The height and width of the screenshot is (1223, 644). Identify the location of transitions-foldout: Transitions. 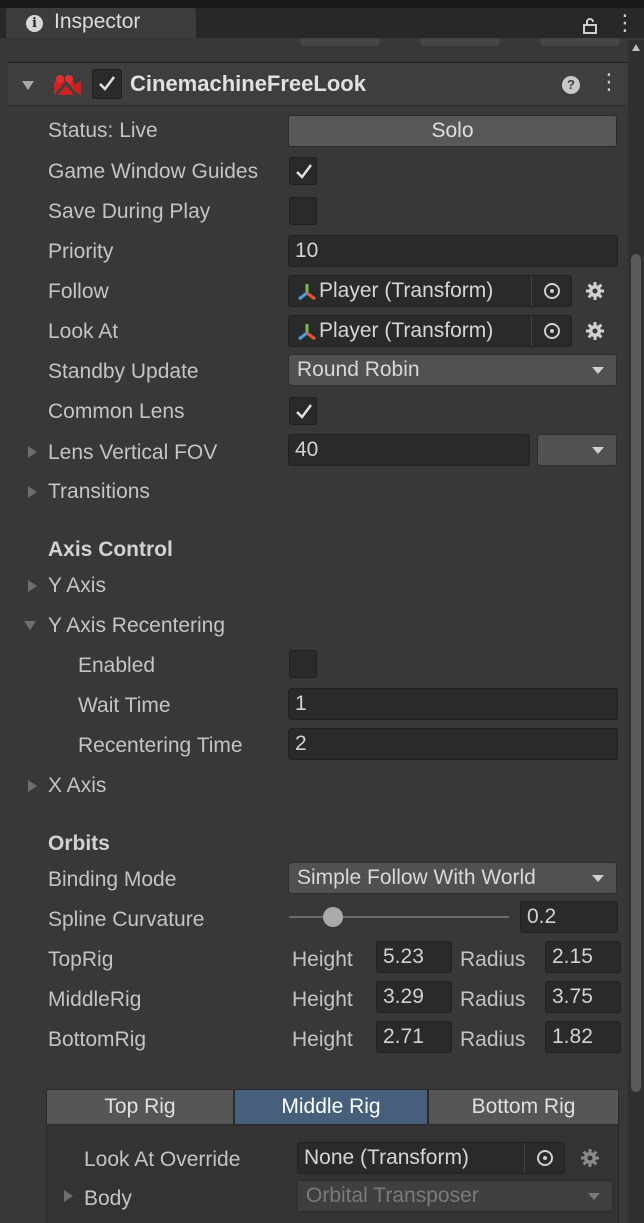
(99, 492).